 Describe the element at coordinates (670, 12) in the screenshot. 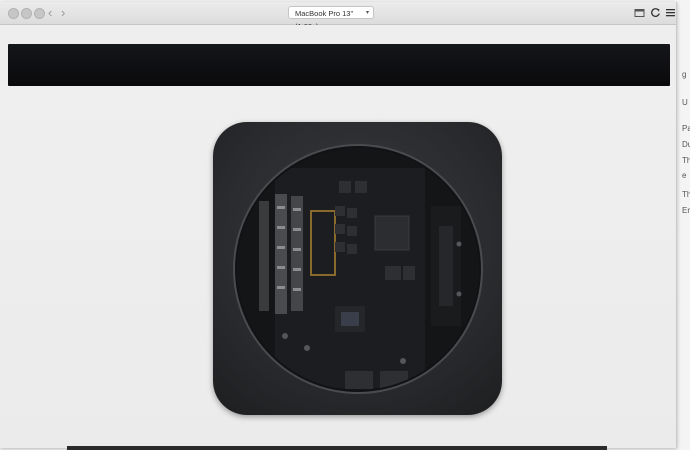

I see `hamburger-menu-icon` at that location.